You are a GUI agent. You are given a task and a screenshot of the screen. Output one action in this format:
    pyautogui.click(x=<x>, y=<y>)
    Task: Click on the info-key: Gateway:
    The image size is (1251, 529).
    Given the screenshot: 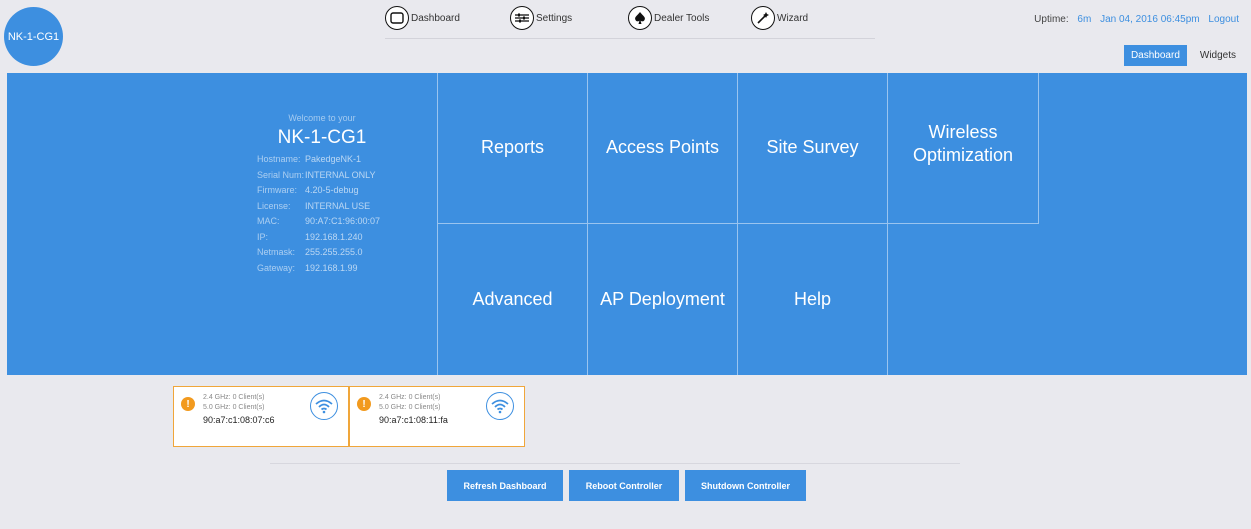 What is the action you would take?
    pyautogui.click(x=276, y=267)
    